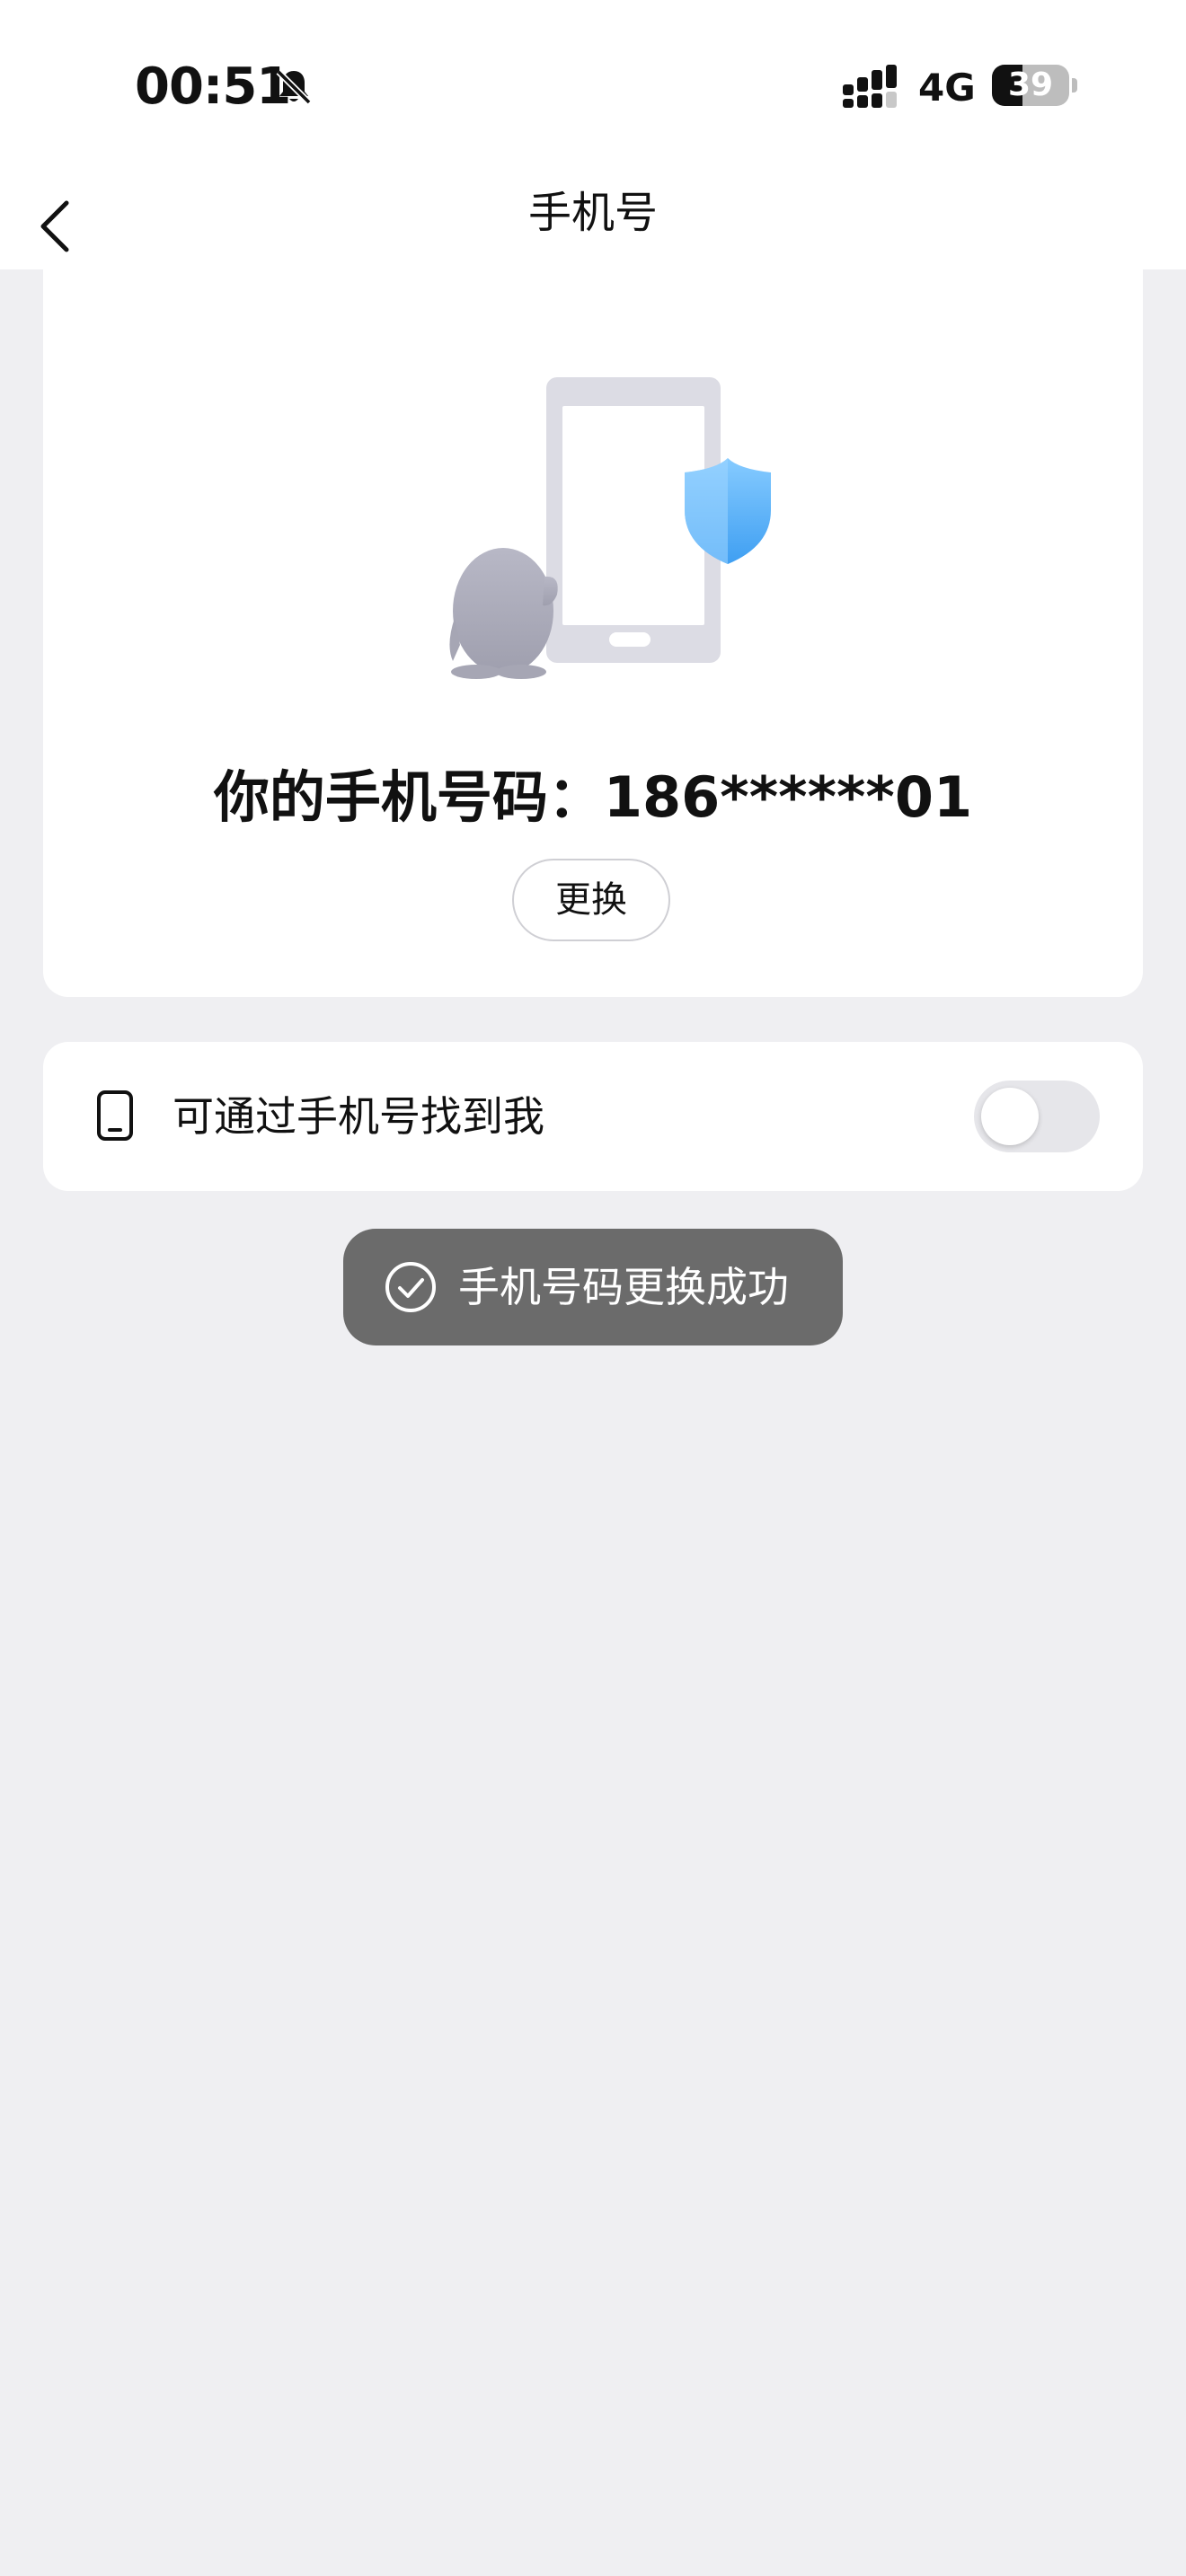  I want to click on check-circle-icon, so click(410, 1287).